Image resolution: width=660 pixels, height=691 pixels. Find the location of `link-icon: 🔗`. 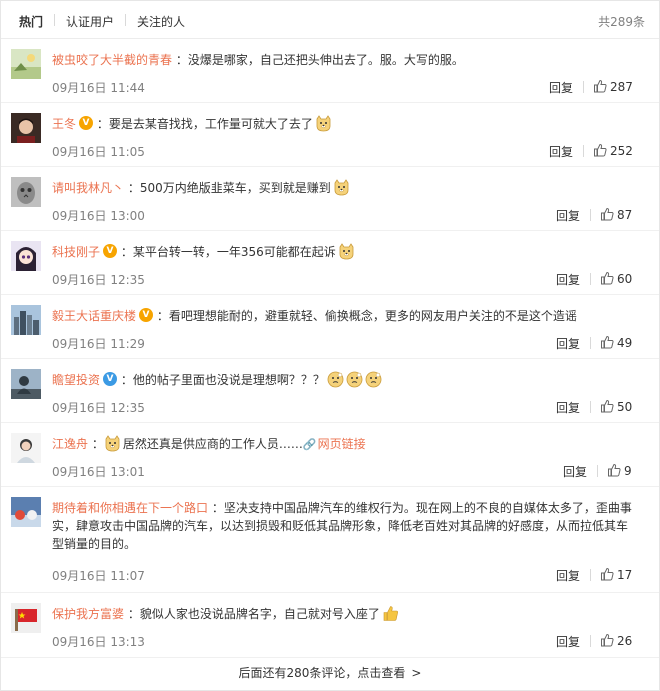

link-icon: 🔗 is located at coordinates (309, 444).